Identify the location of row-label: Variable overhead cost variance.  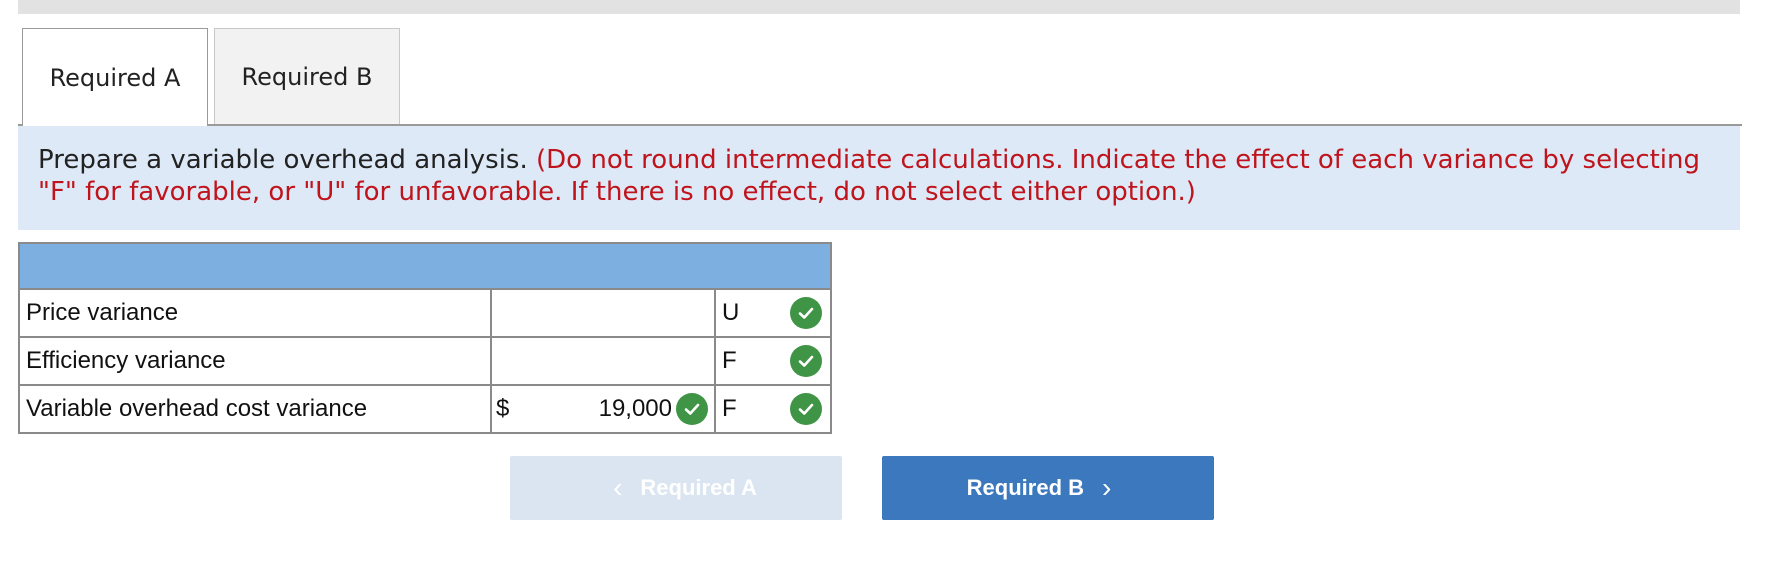
(256, 409).